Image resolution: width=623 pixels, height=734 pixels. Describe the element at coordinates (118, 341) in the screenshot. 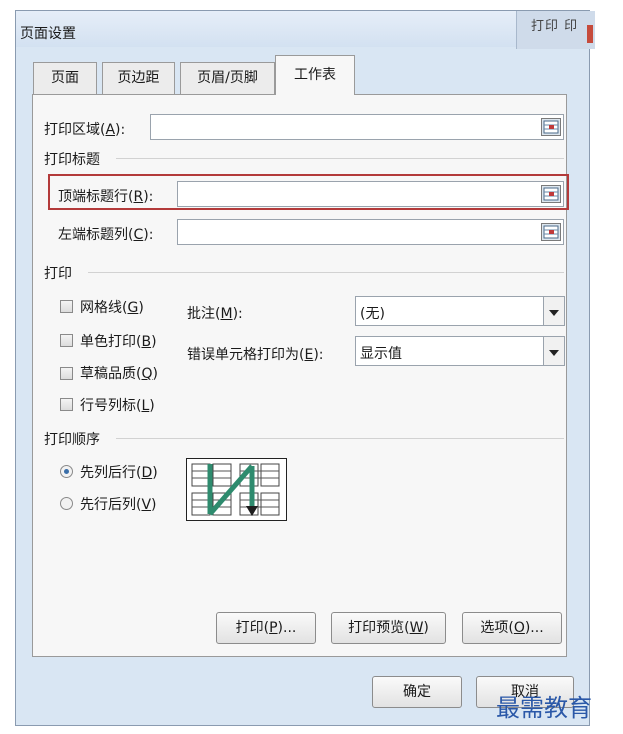

I see `black-white-label: 单色打印(B)` at that location.